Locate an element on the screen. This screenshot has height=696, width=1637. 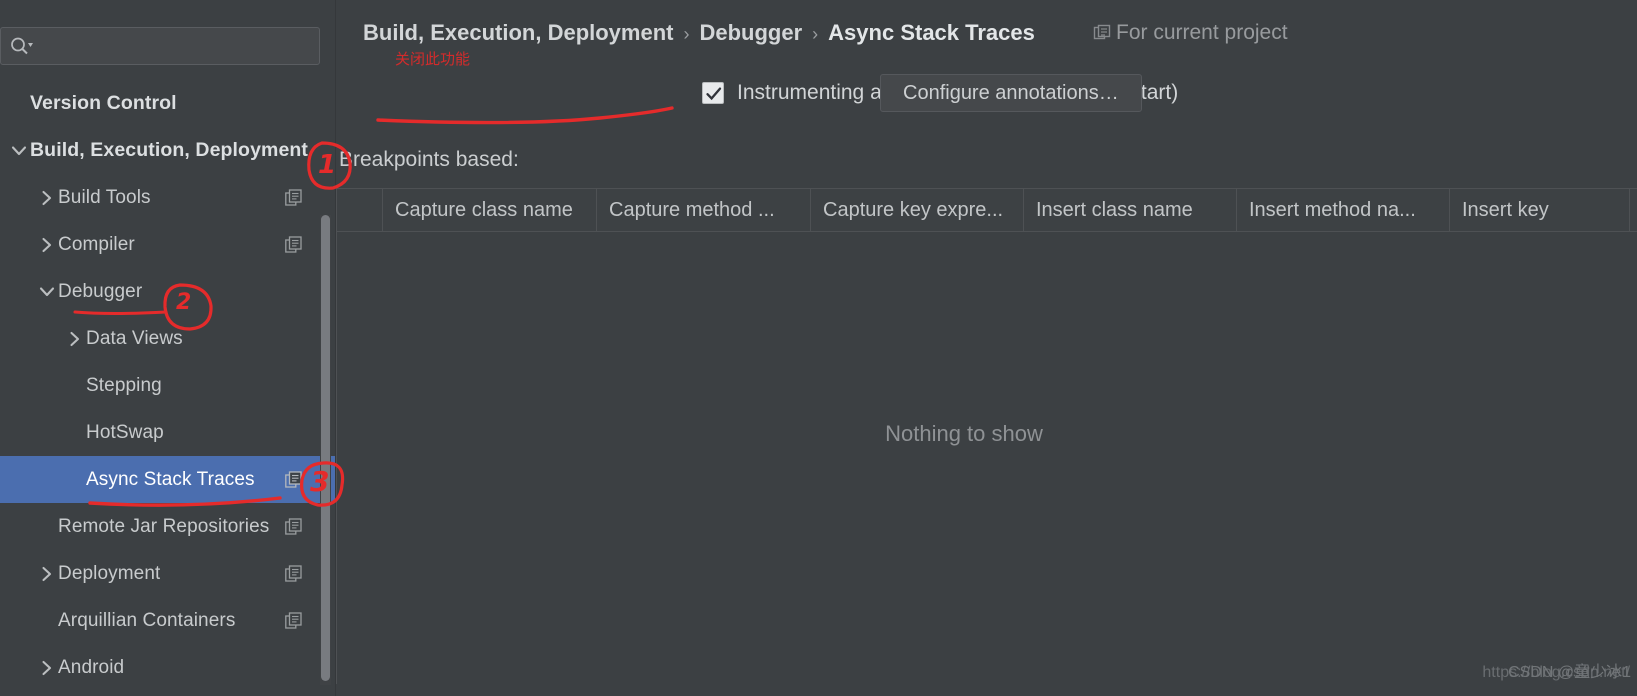
annotation-marker-2: 2 is located at coordinates (184, 302).